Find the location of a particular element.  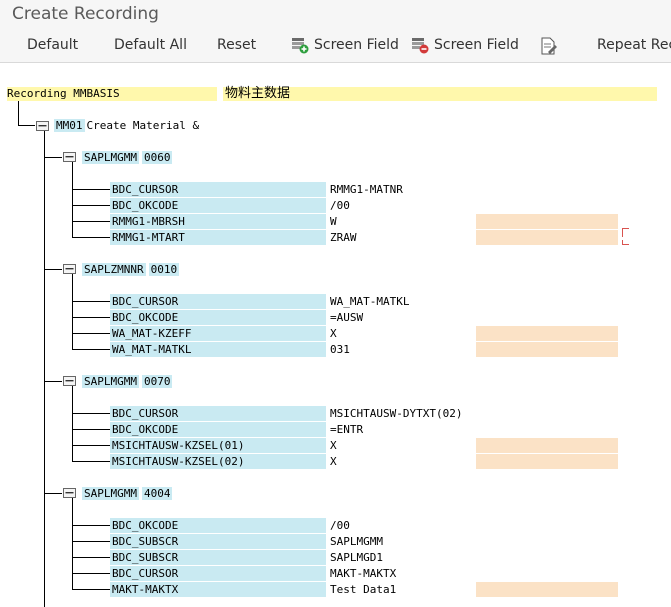

field-value: 031 is located at coordinates (399, 349).